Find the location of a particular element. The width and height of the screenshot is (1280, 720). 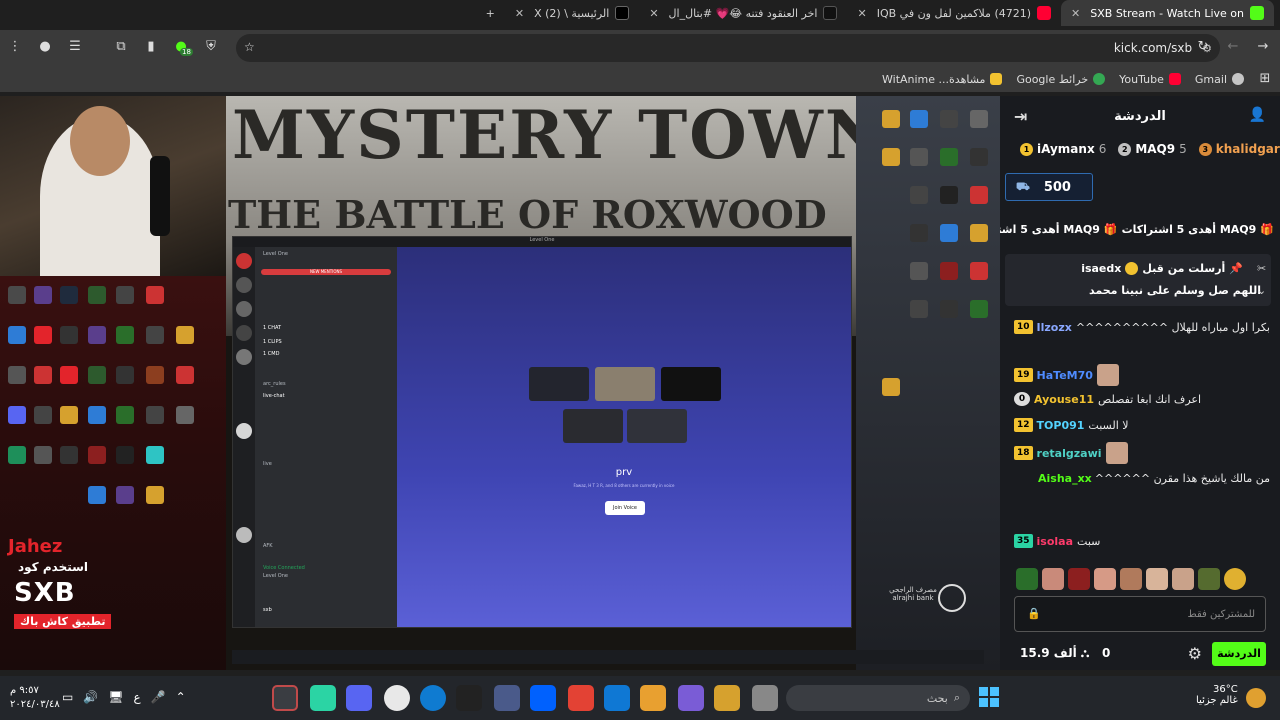

weather-widget: 36°C غالم جزئيا is located at coordinates (1217, 695).